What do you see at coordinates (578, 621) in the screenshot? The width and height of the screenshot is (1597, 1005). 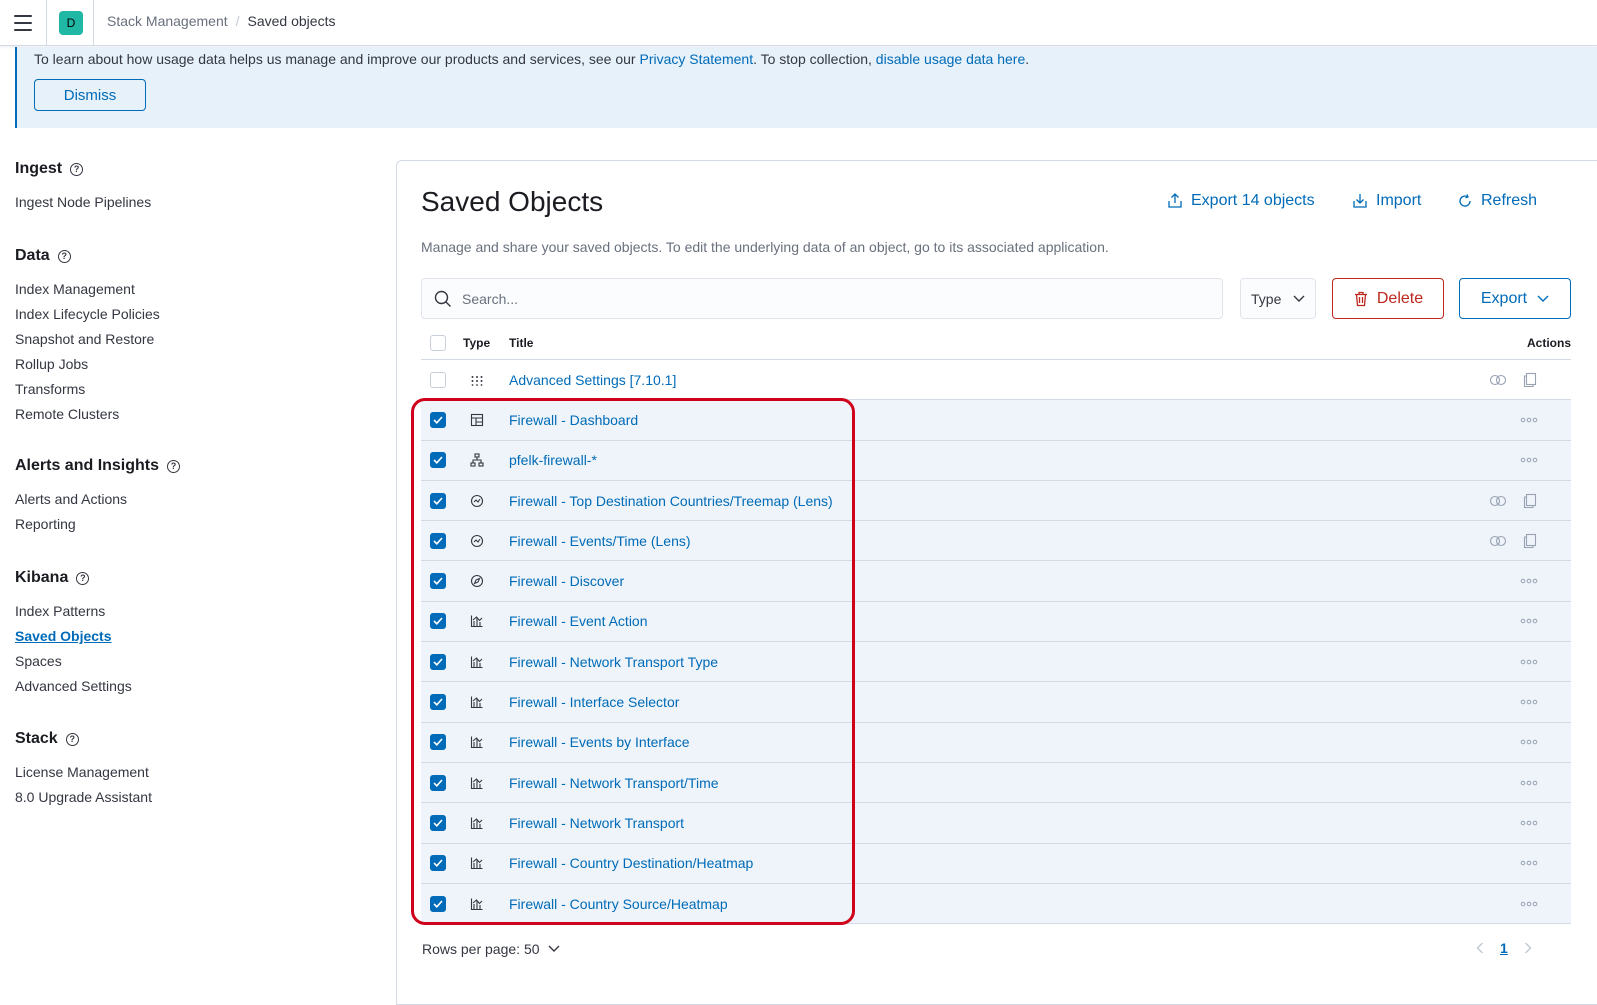 I see `object-title-link: Firewall - Event Action` at bounding box center [578, 621].